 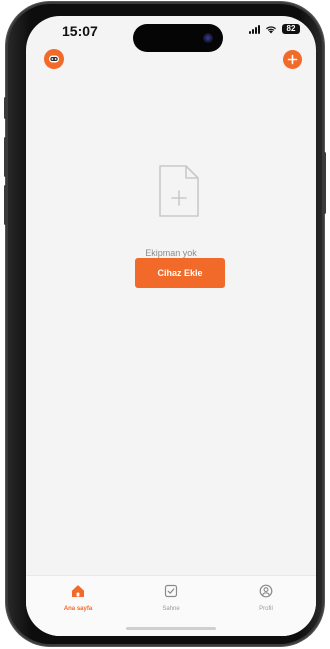 I want to click on status-icons: 82, so click(x=274, y=29).